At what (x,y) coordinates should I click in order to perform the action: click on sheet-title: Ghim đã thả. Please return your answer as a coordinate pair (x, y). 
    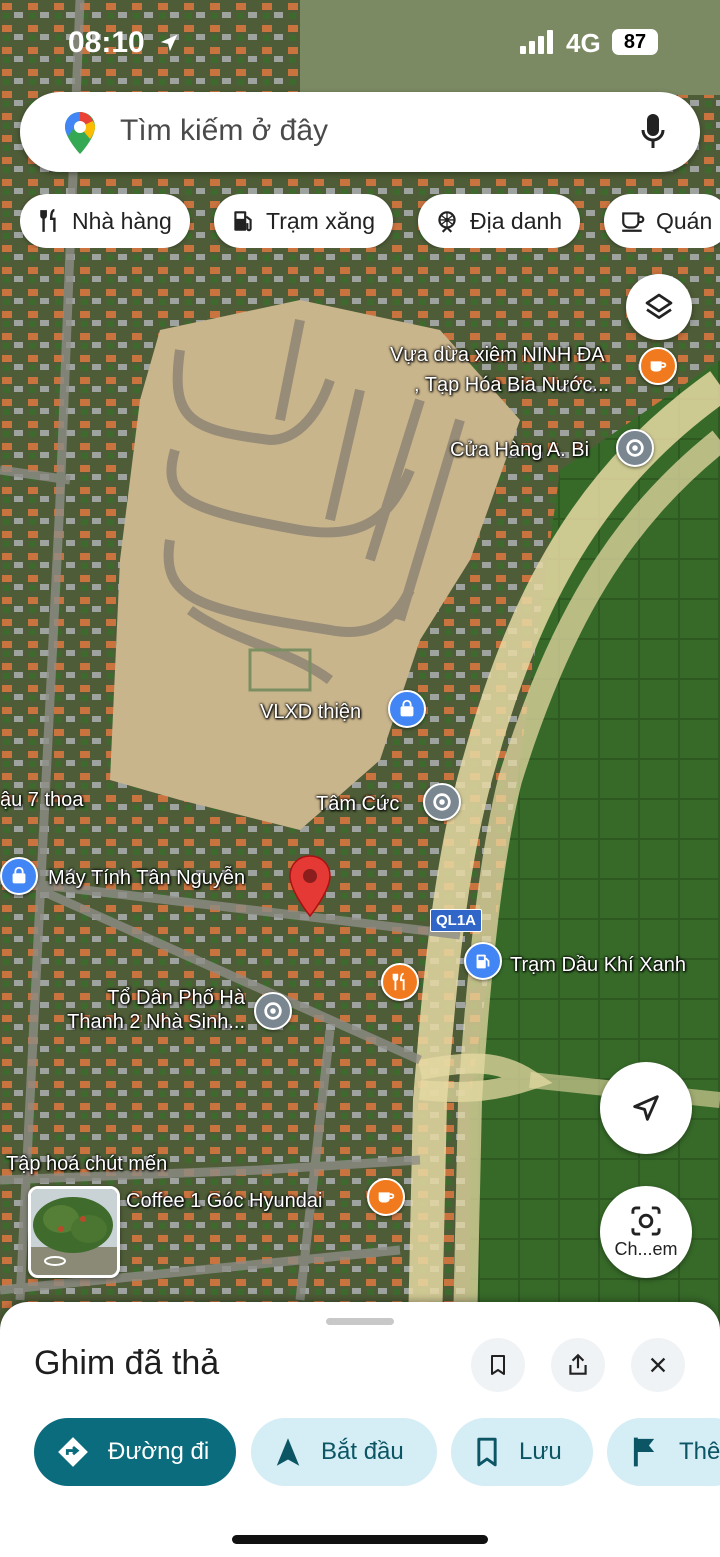
    Looking at the image, I should click on (127, 1363).